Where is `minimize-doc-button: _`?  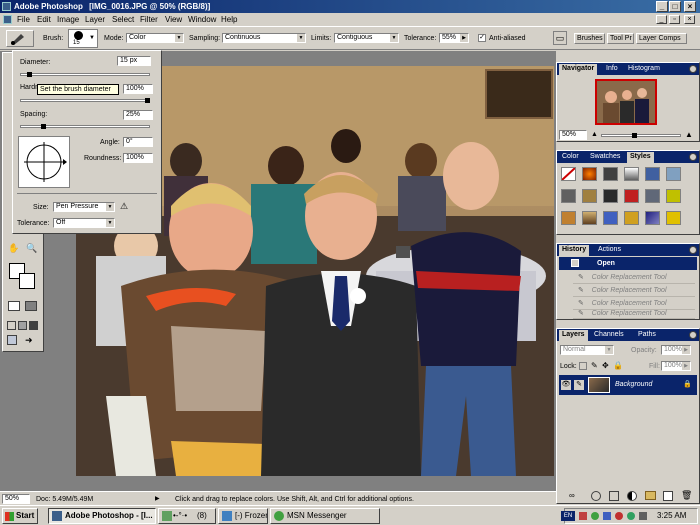 minimize-doc-button: _ is located at coordinates (661, 19).